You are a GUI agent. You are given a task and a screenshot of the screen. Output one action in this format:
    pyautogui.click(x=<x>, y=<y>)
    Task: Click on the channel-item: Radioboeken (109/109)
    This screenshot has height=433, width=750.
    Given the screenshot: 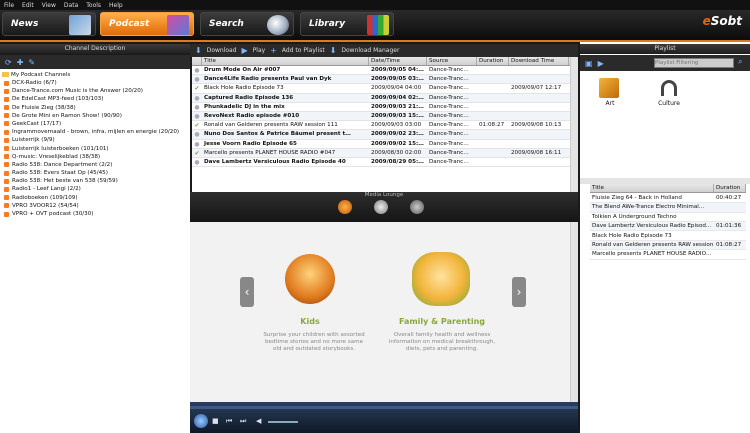 What is the action you would take?
    pyautogui.click(x=95, y=198)
    